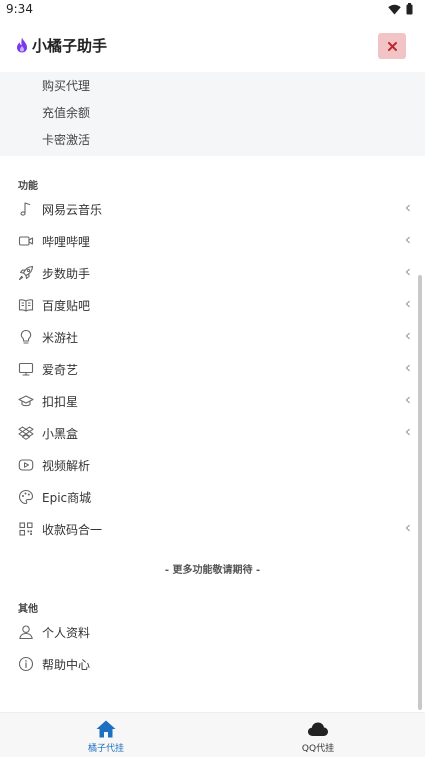  I want to click on menu-item-baidu-tieba: 百度贴吧, so click(209, 305).